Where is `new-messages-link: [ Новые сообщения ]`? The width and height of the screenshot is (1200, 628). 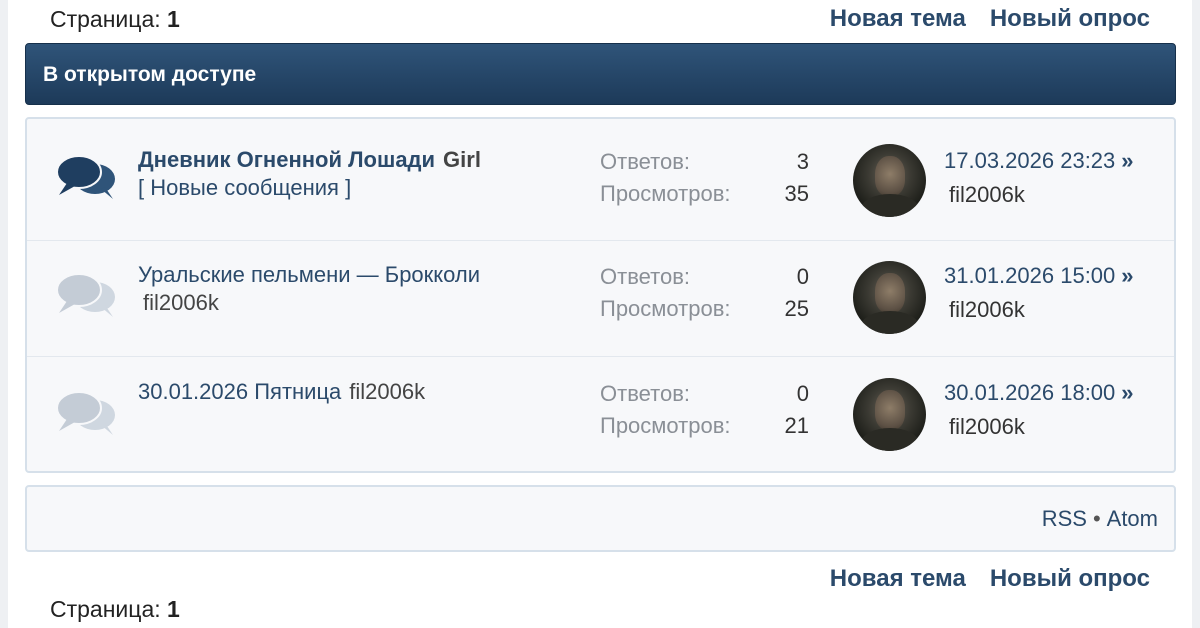 new-messages-link: [ Новые сообщения ] is located at coordinates (244, 187).